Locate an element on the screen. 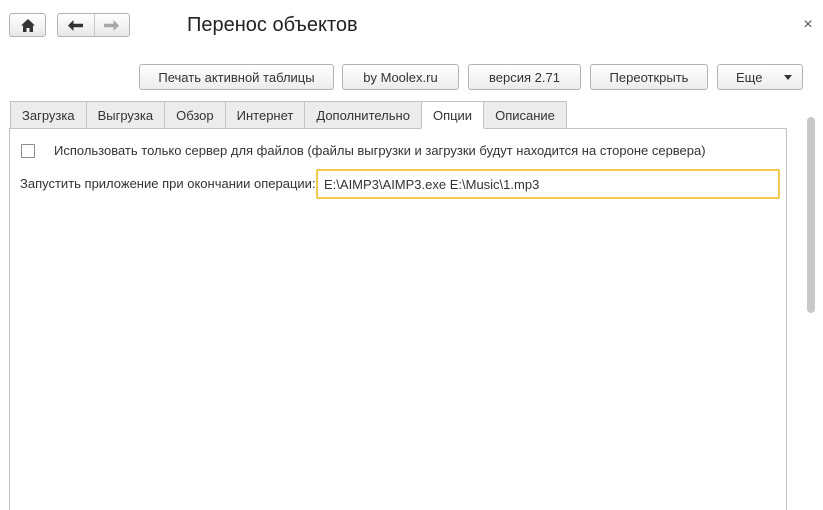 The height and width of the screenshot is (510, 823). tab-internet: Интернет is located at coordinates (265, 115).